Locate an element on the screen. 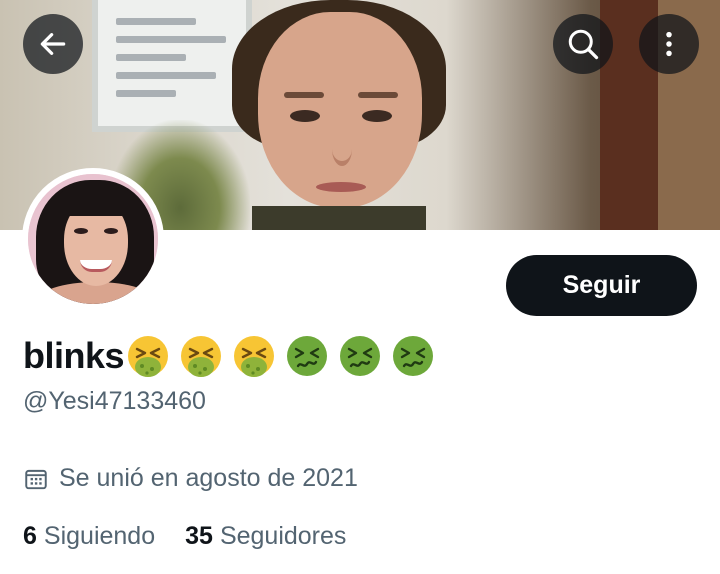  following-count: 6 is located at coordinates (30, 536).